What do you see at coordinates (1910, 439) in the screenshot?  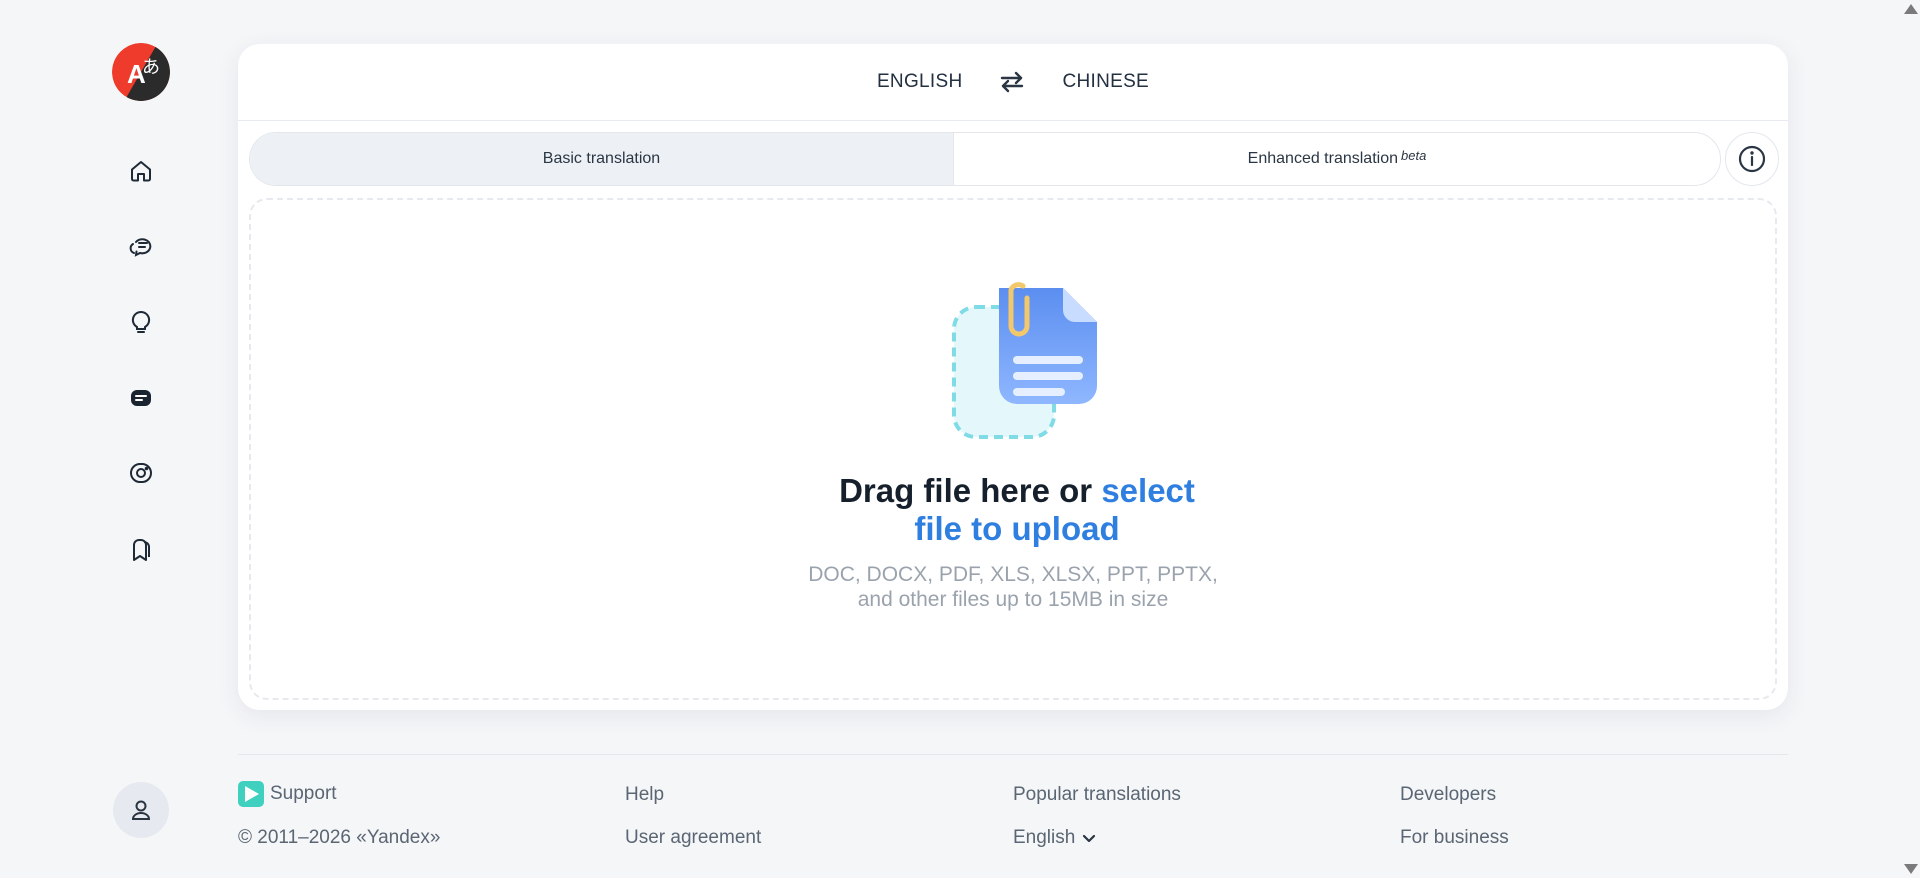 I see `page-scrollbar` at bounding box center [1910, 439].